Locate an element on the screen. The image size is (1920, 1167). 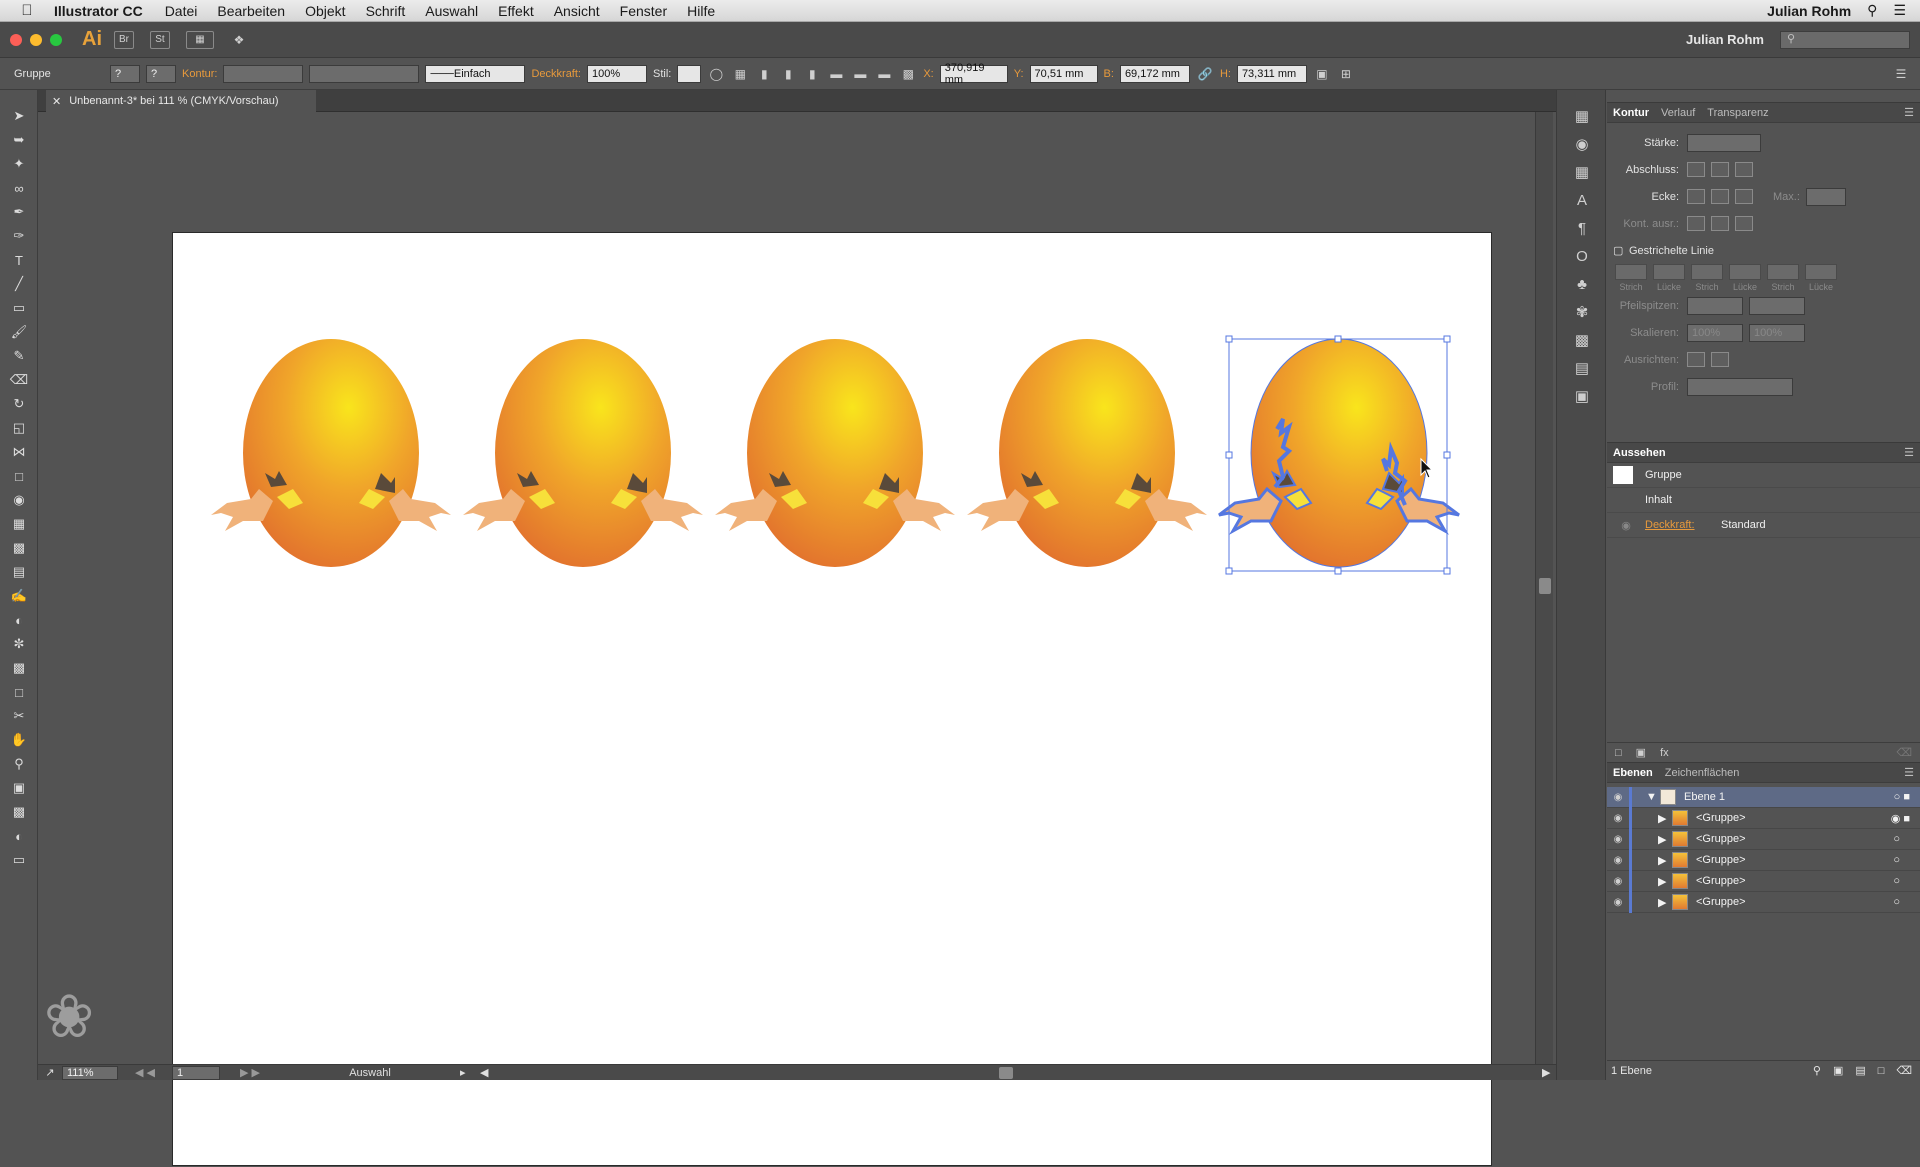
stock-button: St is located at coordinates (160, 39).